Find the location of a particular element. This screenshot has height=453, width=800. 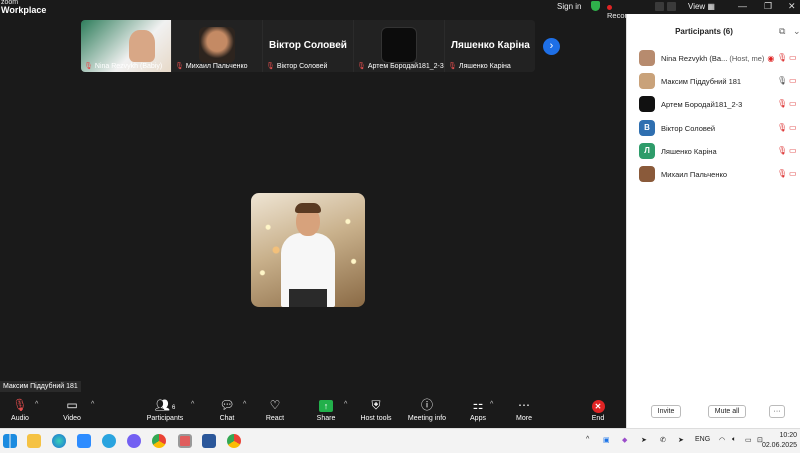

more-button: ⋯ More is located at coordinates (524, 410).